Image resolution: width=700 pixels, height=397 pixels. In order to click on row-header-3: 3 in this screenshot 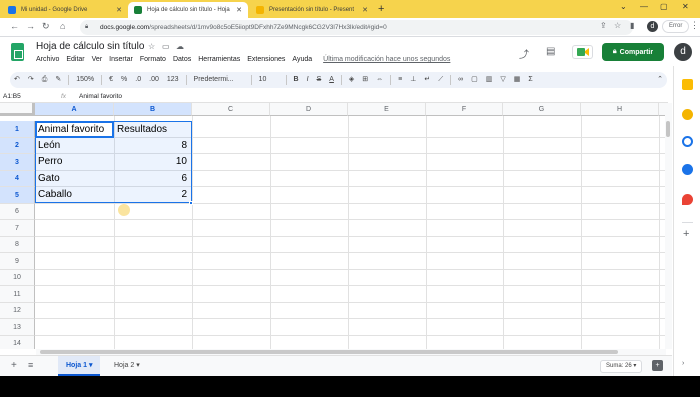, I will do `click(17, 162)`.